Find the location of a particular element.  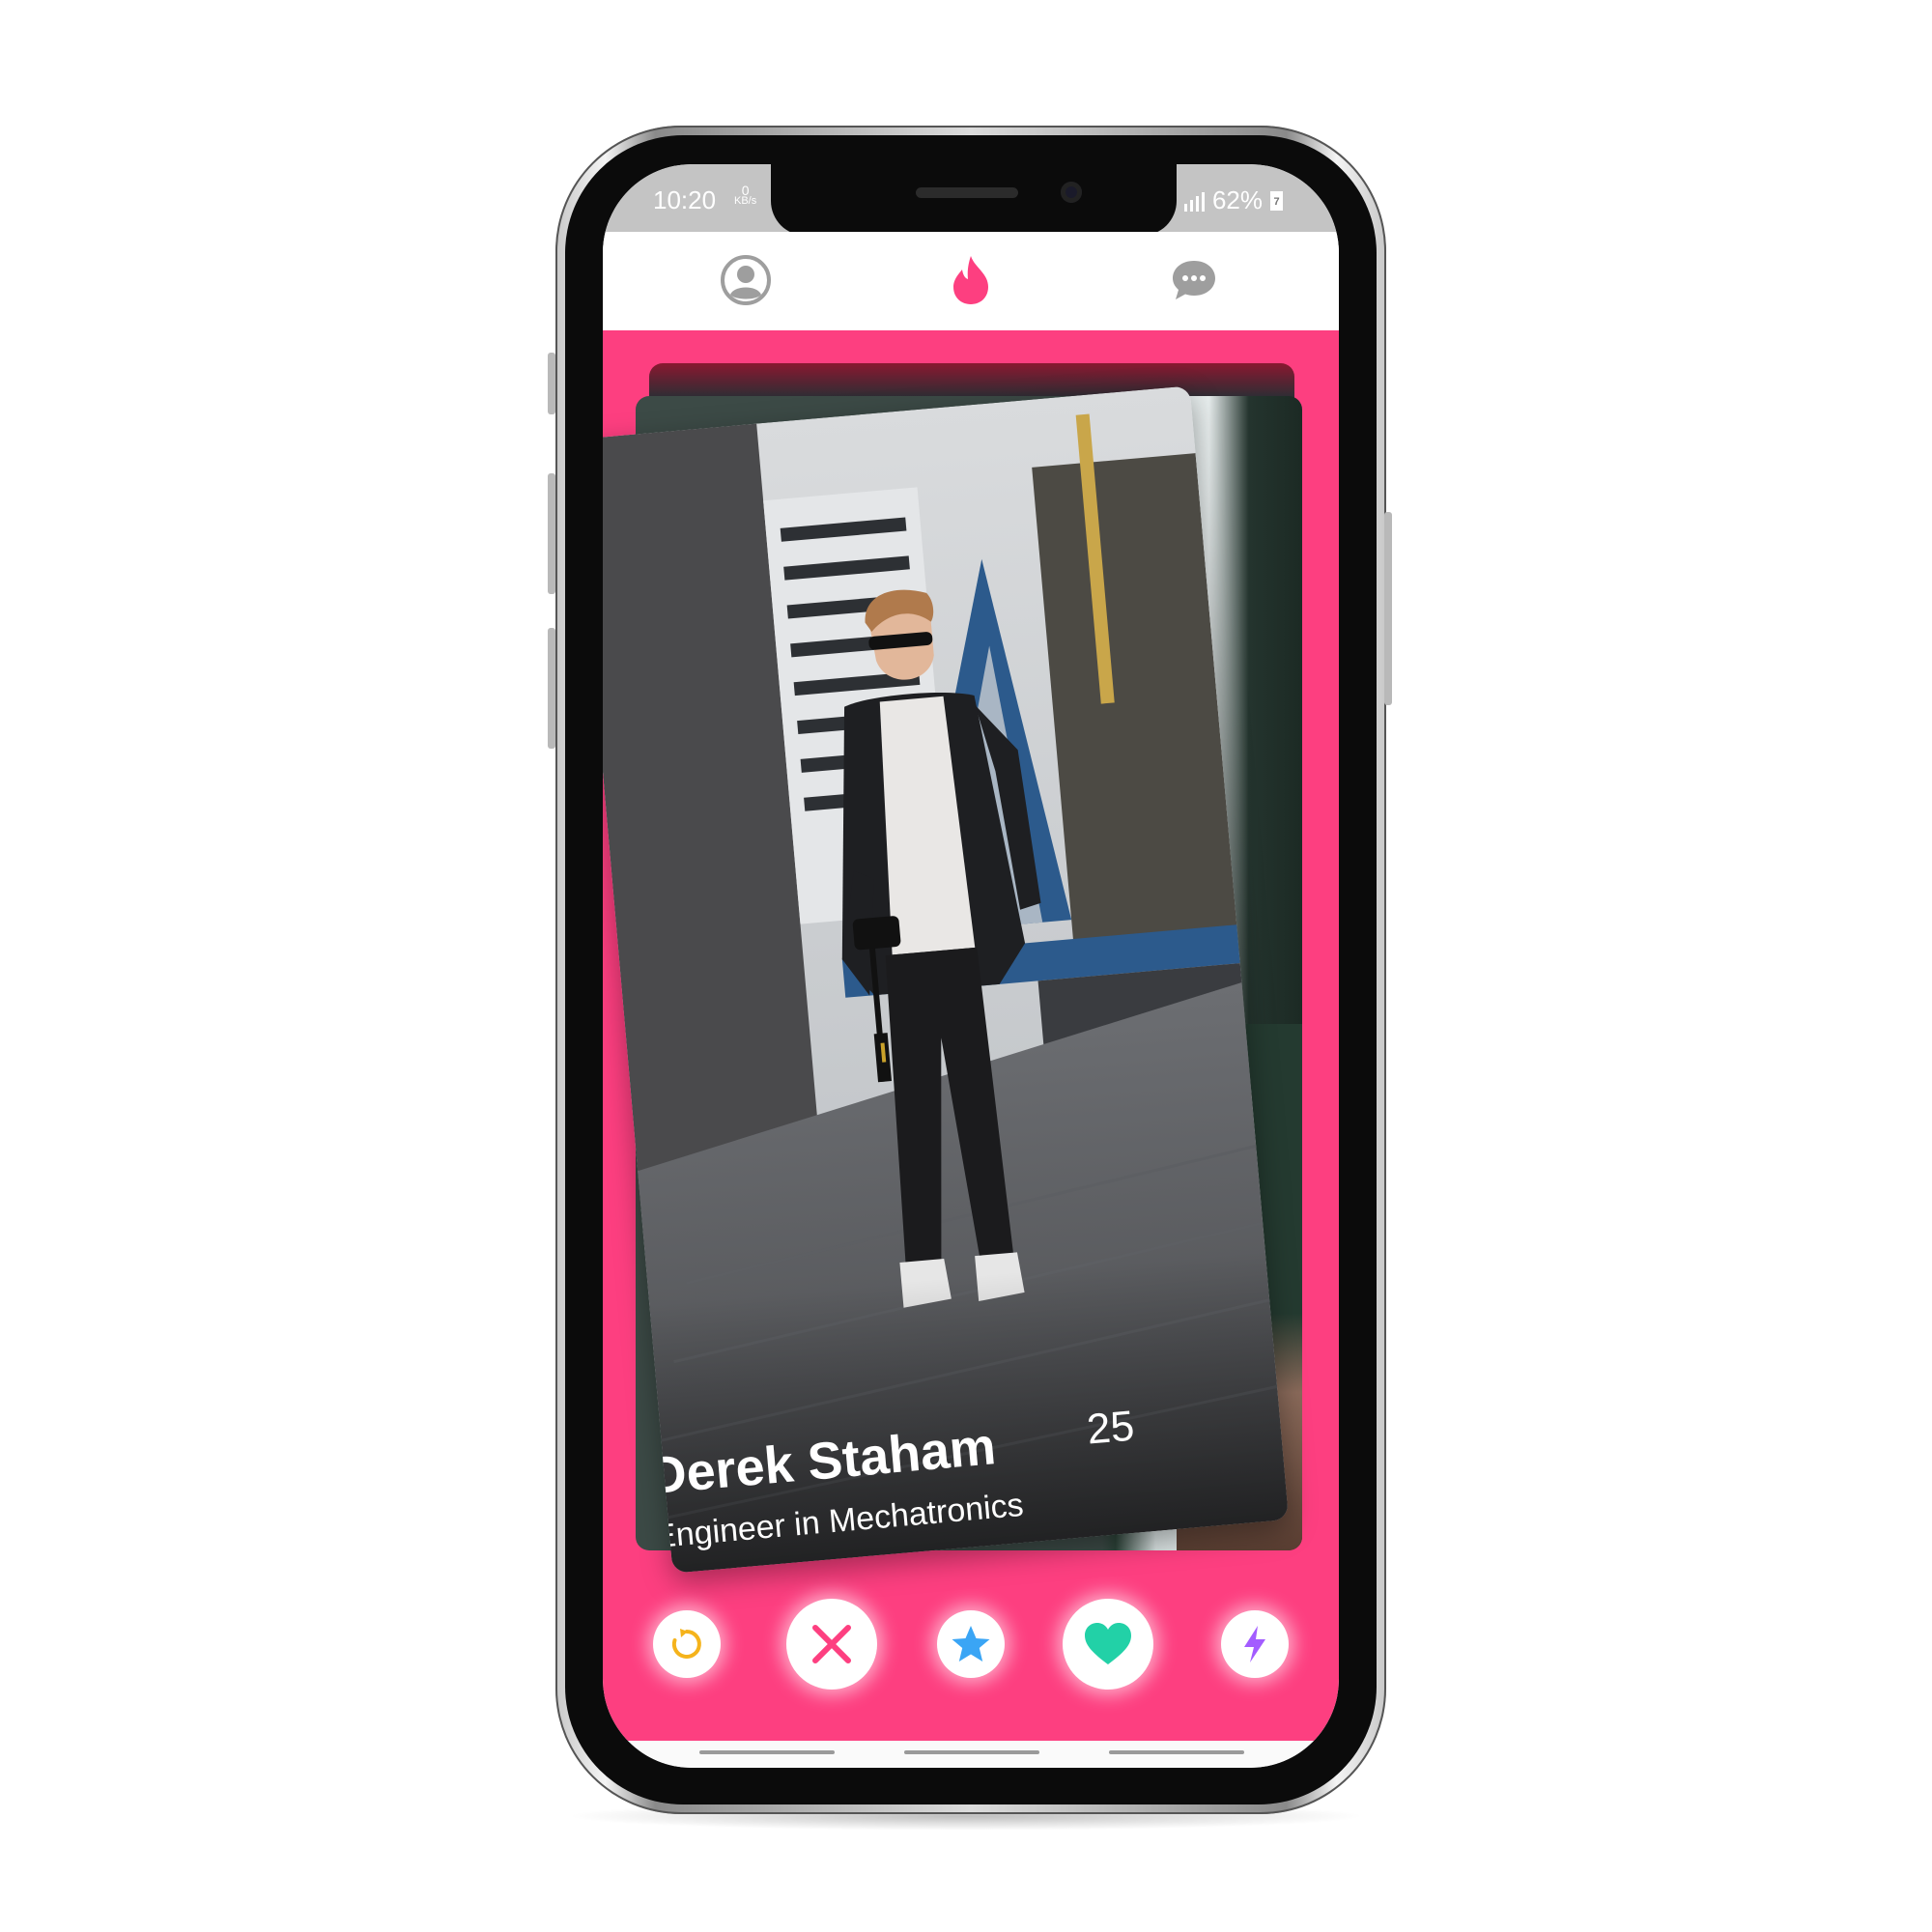

close-icon is located at coordinates (831, 1644).